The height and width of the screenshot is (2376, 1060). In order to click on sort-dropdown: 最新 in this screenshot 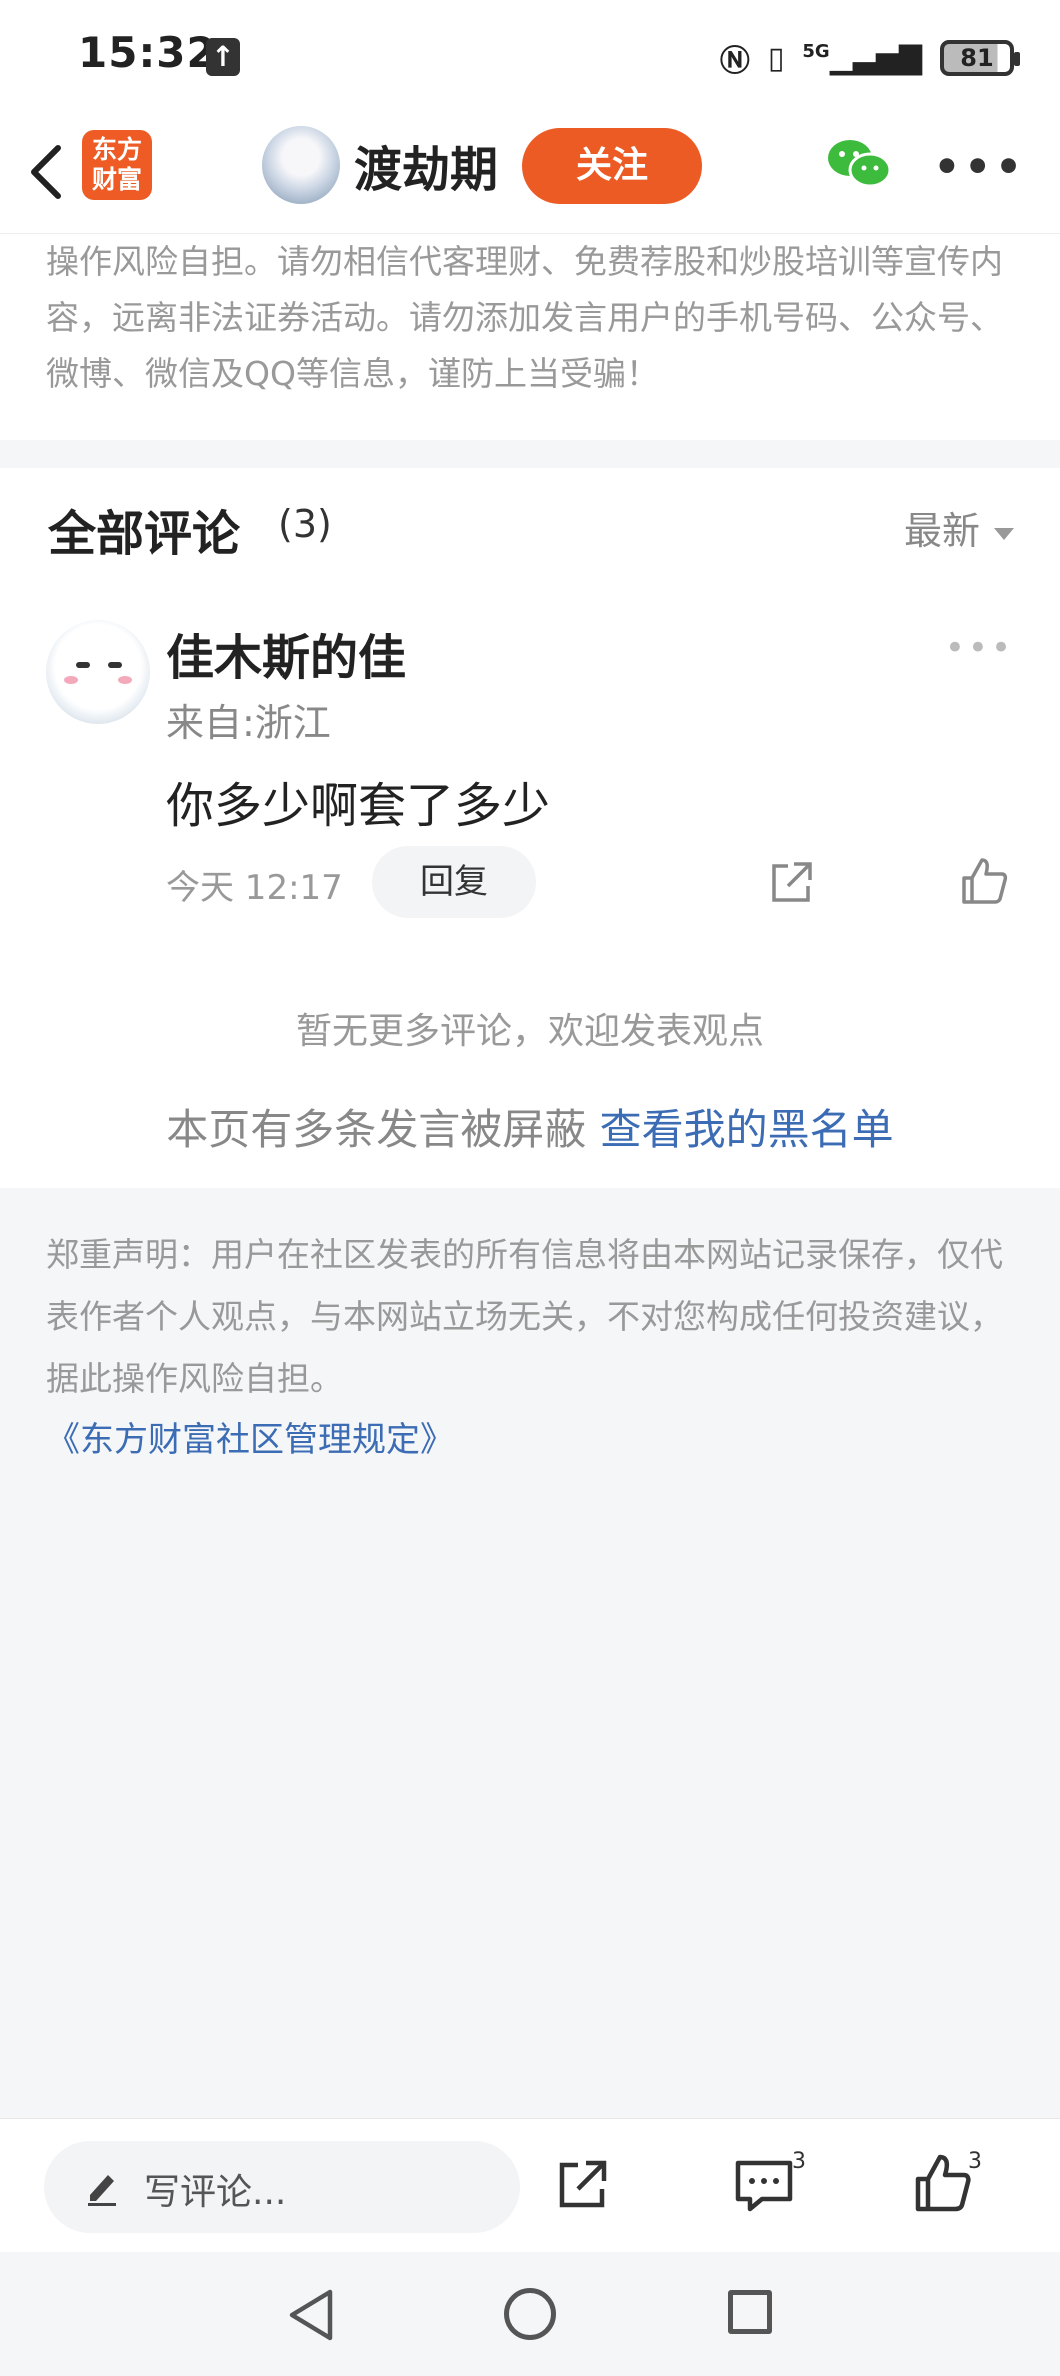, I will do `click(959, 527)`.